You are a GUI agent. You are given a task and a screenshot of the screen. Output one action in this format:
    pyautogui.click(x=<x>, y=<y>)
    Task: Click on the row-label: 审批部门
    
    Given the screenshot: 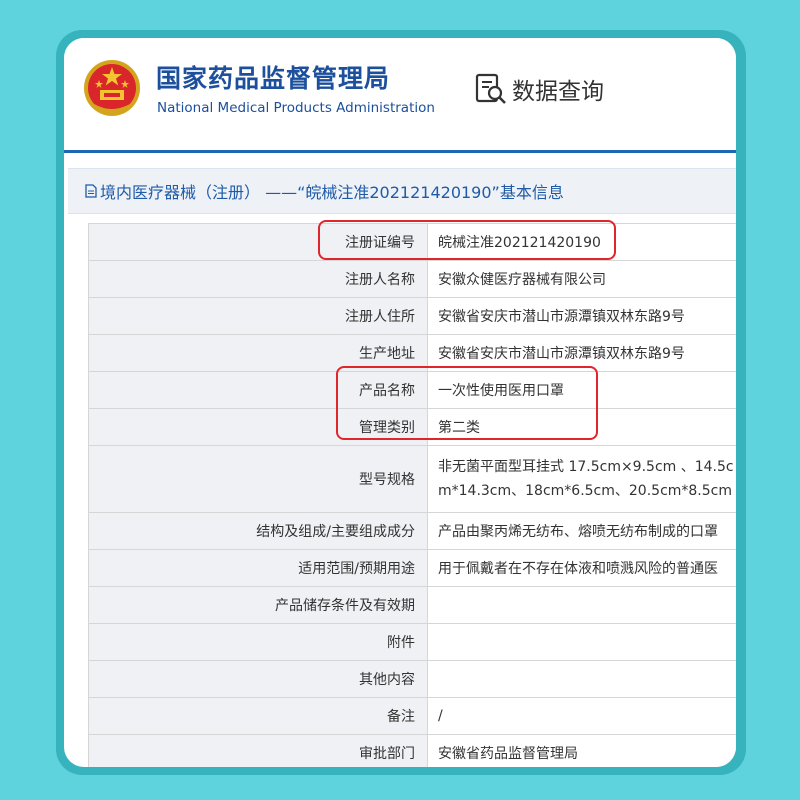 What is the action you would take?
    pyautogui.click(x=258, y=751)
    